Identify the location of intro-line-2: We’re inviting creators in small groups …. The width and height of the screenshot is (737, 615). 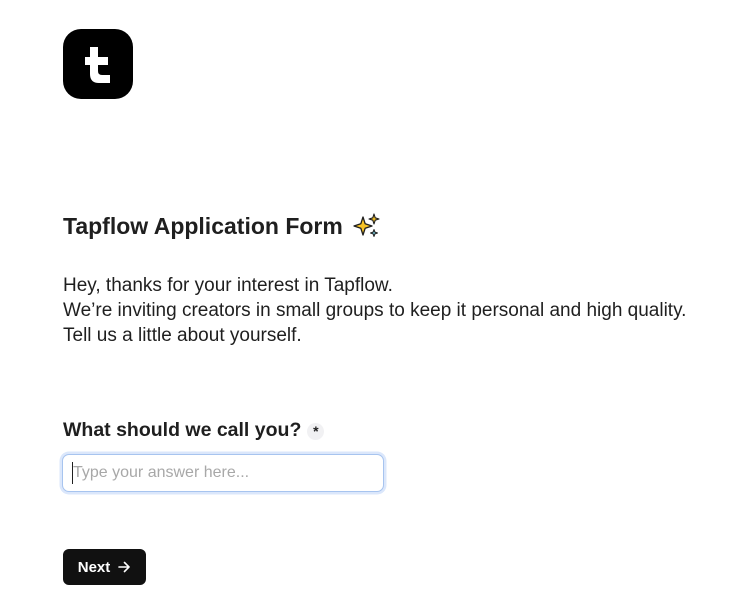
(375, 323).